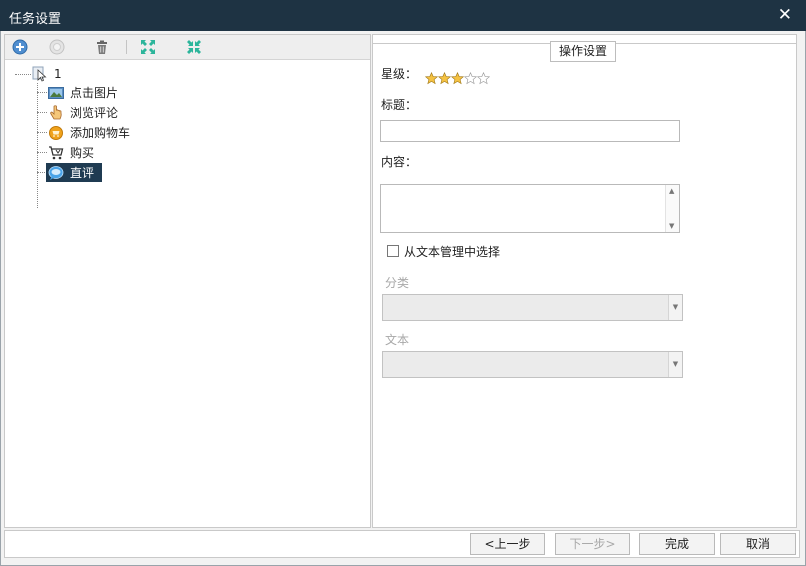  I want to click on tree-item-purchase: 购买, so click(71, 152).